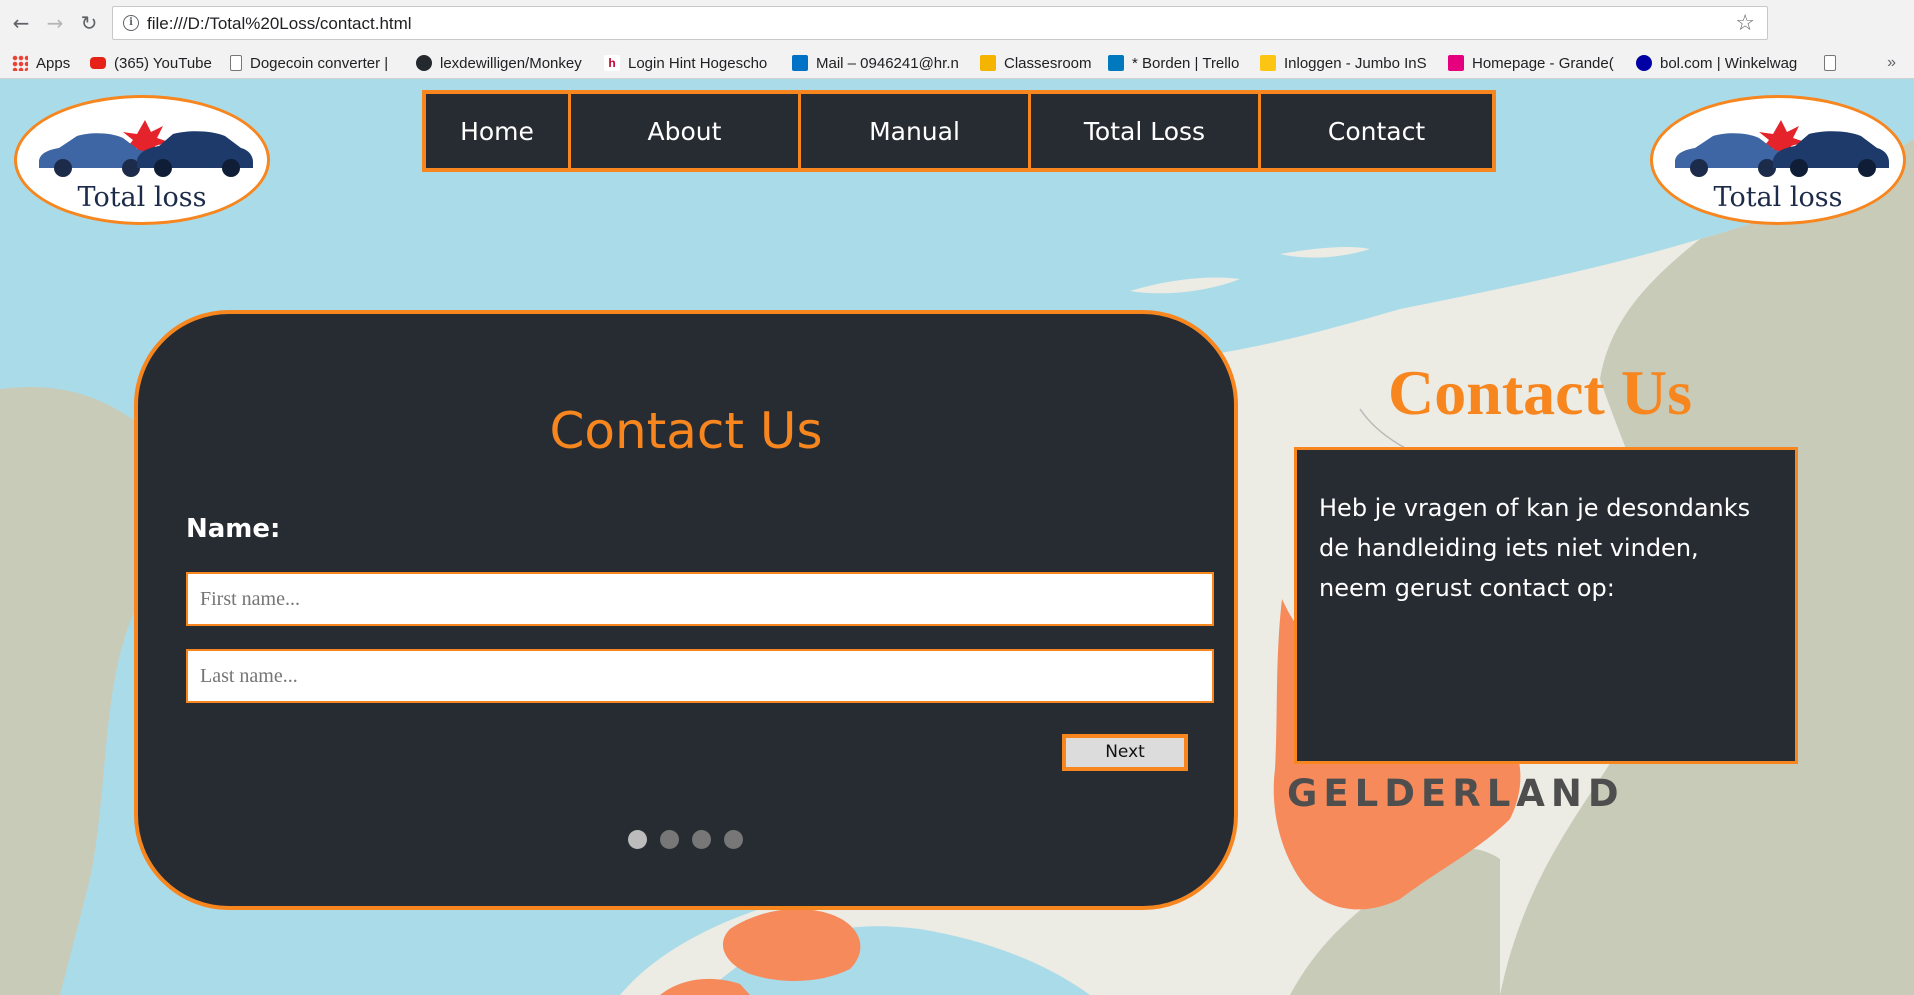 This screenshot has width=1914, height=995. Describe the element at coordinates (700, 599) in the screenshot. I see `first-name-input` at that location.